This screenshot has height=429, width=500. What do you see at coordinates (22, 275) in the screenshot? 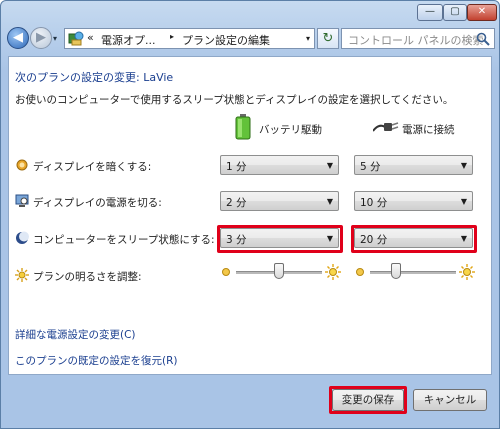
I see `brightness-icon` at bounding box center [22, 275].